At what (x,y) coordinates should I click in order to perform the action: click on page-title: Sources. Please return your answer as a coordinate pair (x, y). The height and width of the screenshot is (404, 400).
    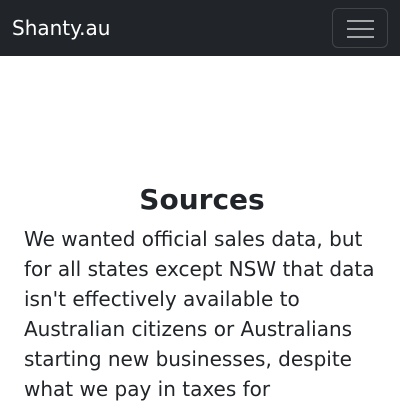
    Looking at the image, I should click on (202, 199).